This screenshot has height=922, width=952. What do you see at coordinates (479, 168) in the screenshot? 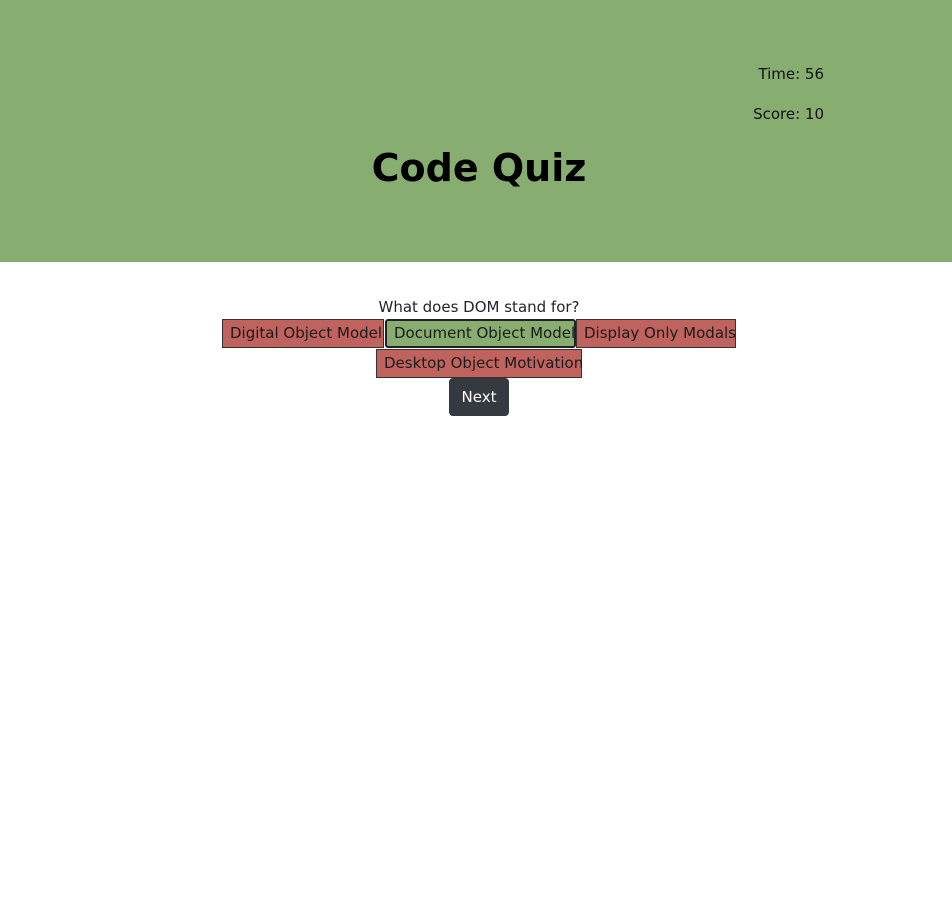
I see `page-title: Code Quiz` at bounding box center [479, 168].